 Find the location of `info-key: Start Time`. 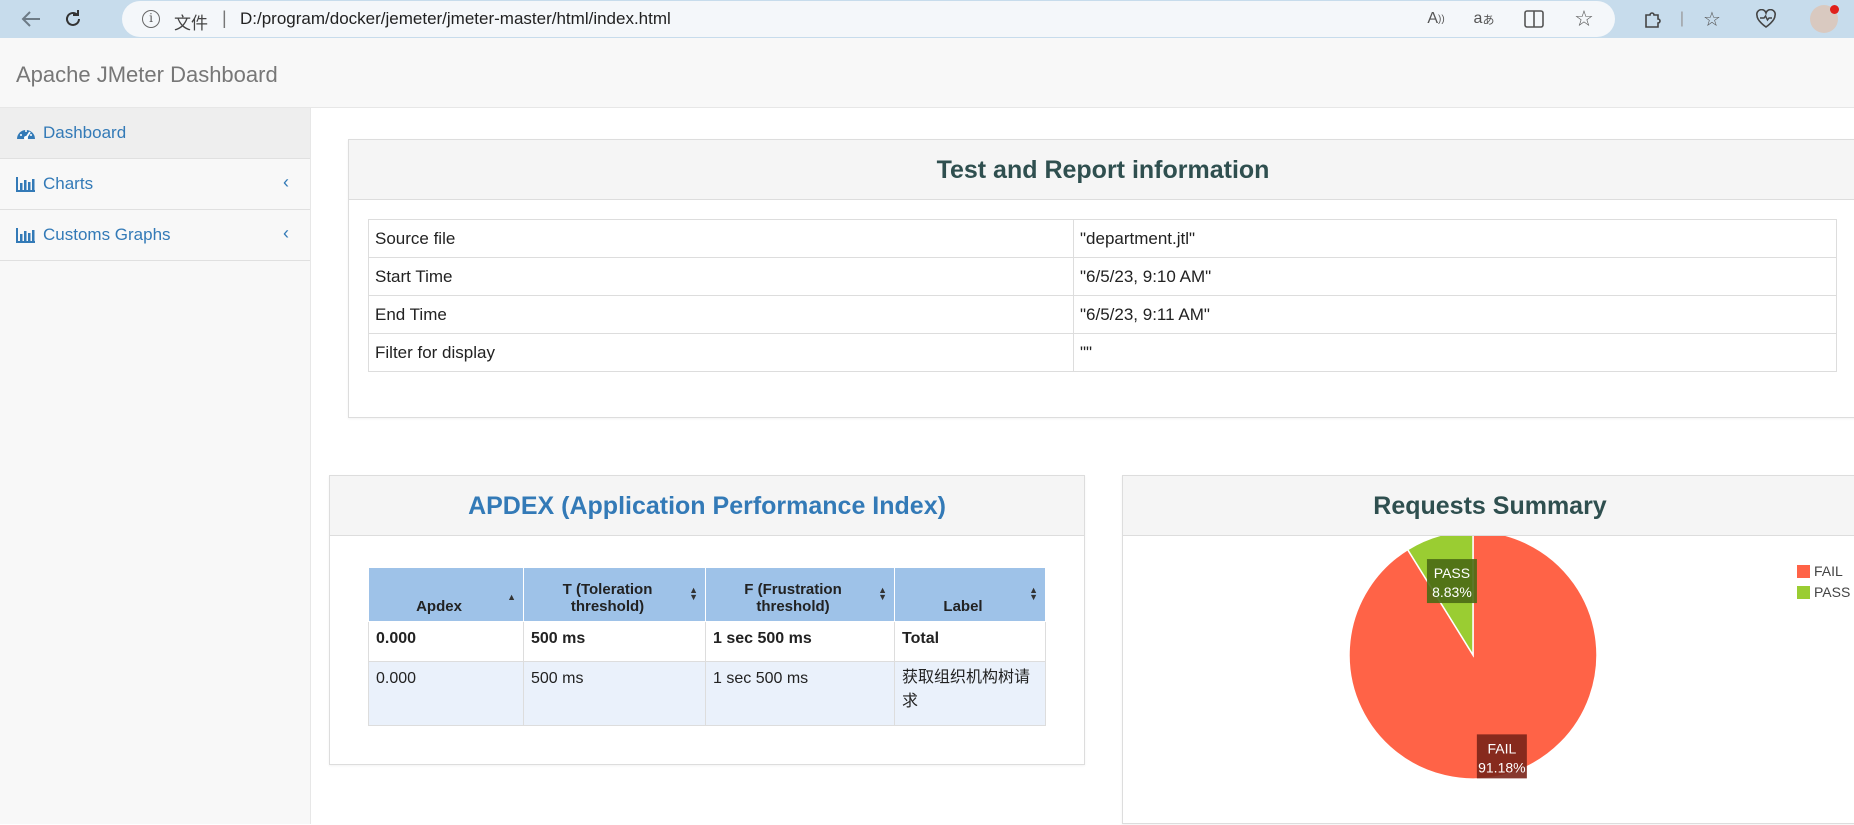

info-key: Start Time is located at coordinates (721, 276).